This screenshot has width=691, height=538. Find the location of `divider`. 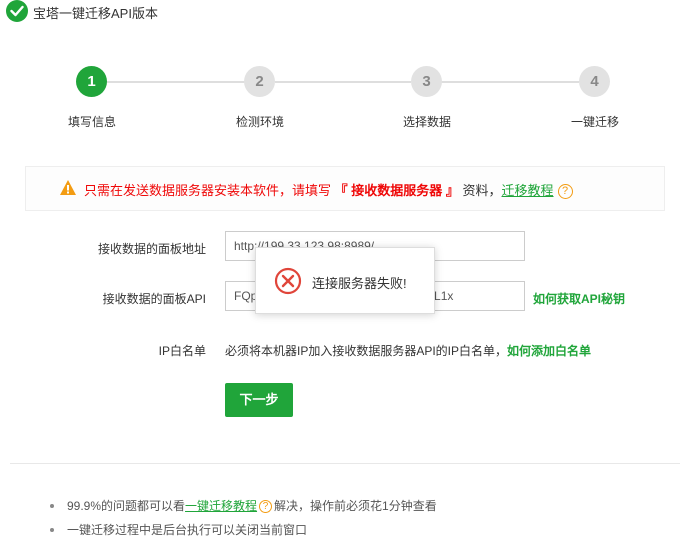

divider is located at coordinates (345, 463).